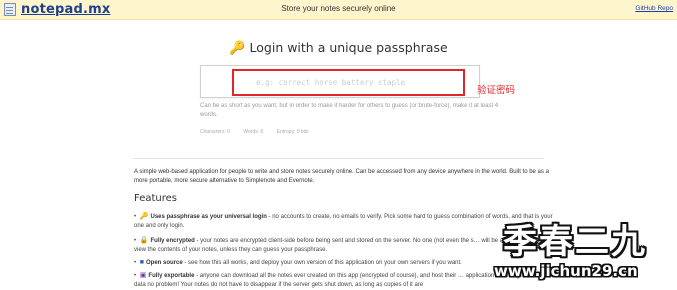 The width and height of the screenshot is (677, 290). I want to click on section-divider, so click(338, 158).